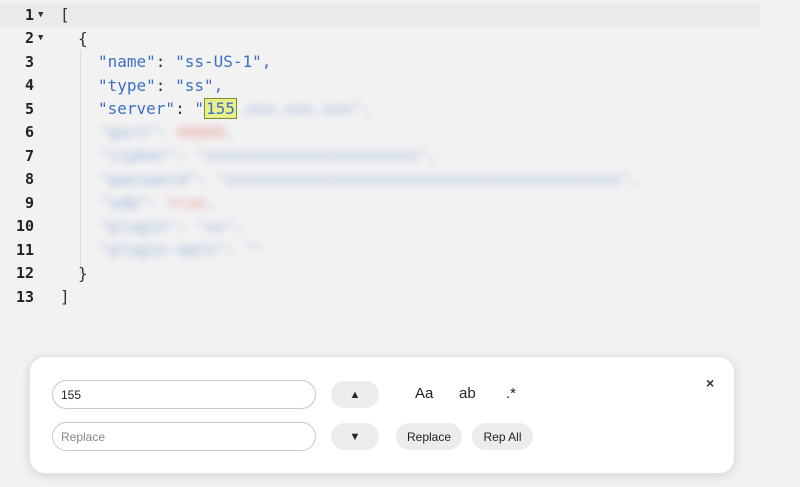  I want to click on gutter: 3, so click(26, 62).